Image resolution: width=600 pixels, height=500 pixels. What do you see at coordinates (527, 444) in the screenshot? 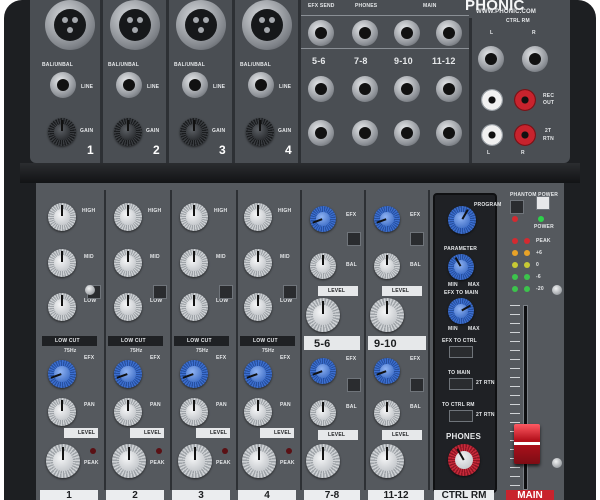
I see `main-fader-cap` at bounding box center [527, 444].